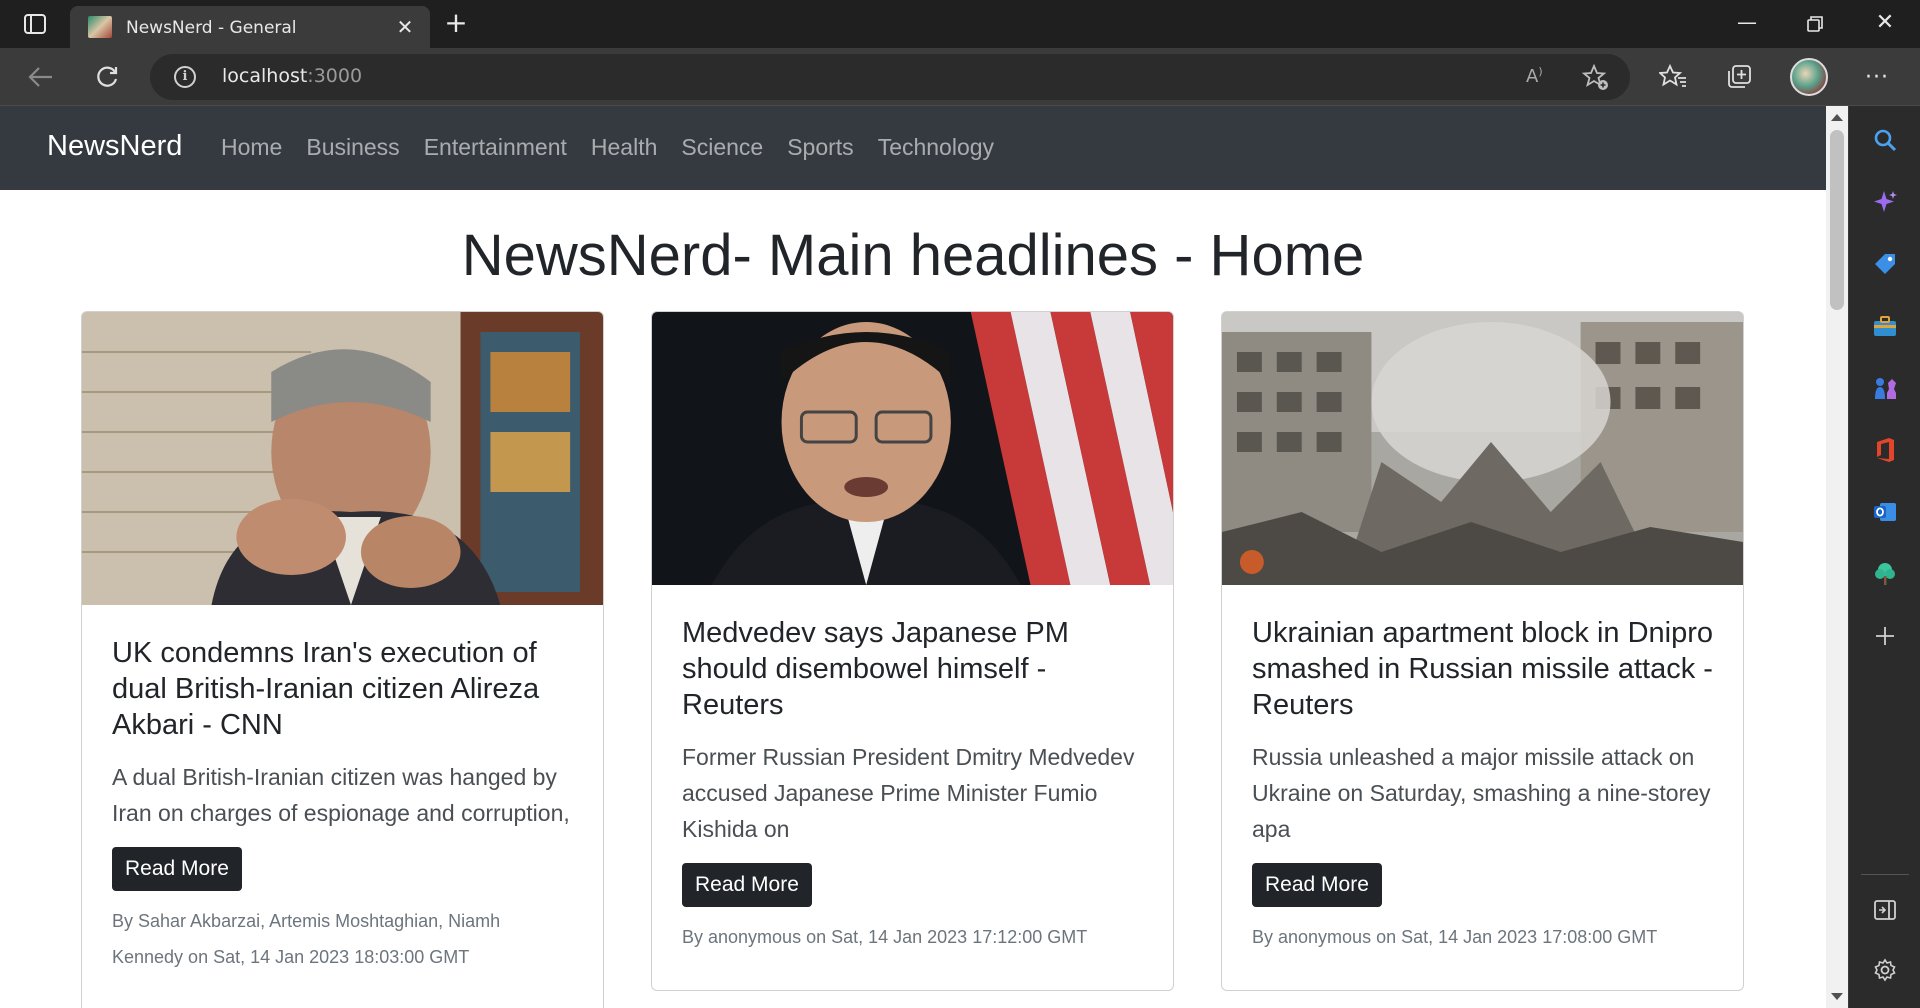 The height and width of the screenshot is (1008, 1920). Describe the element at coordinates (1747, 24) in the screenshot. I see `minimize-icon: —` at that location.